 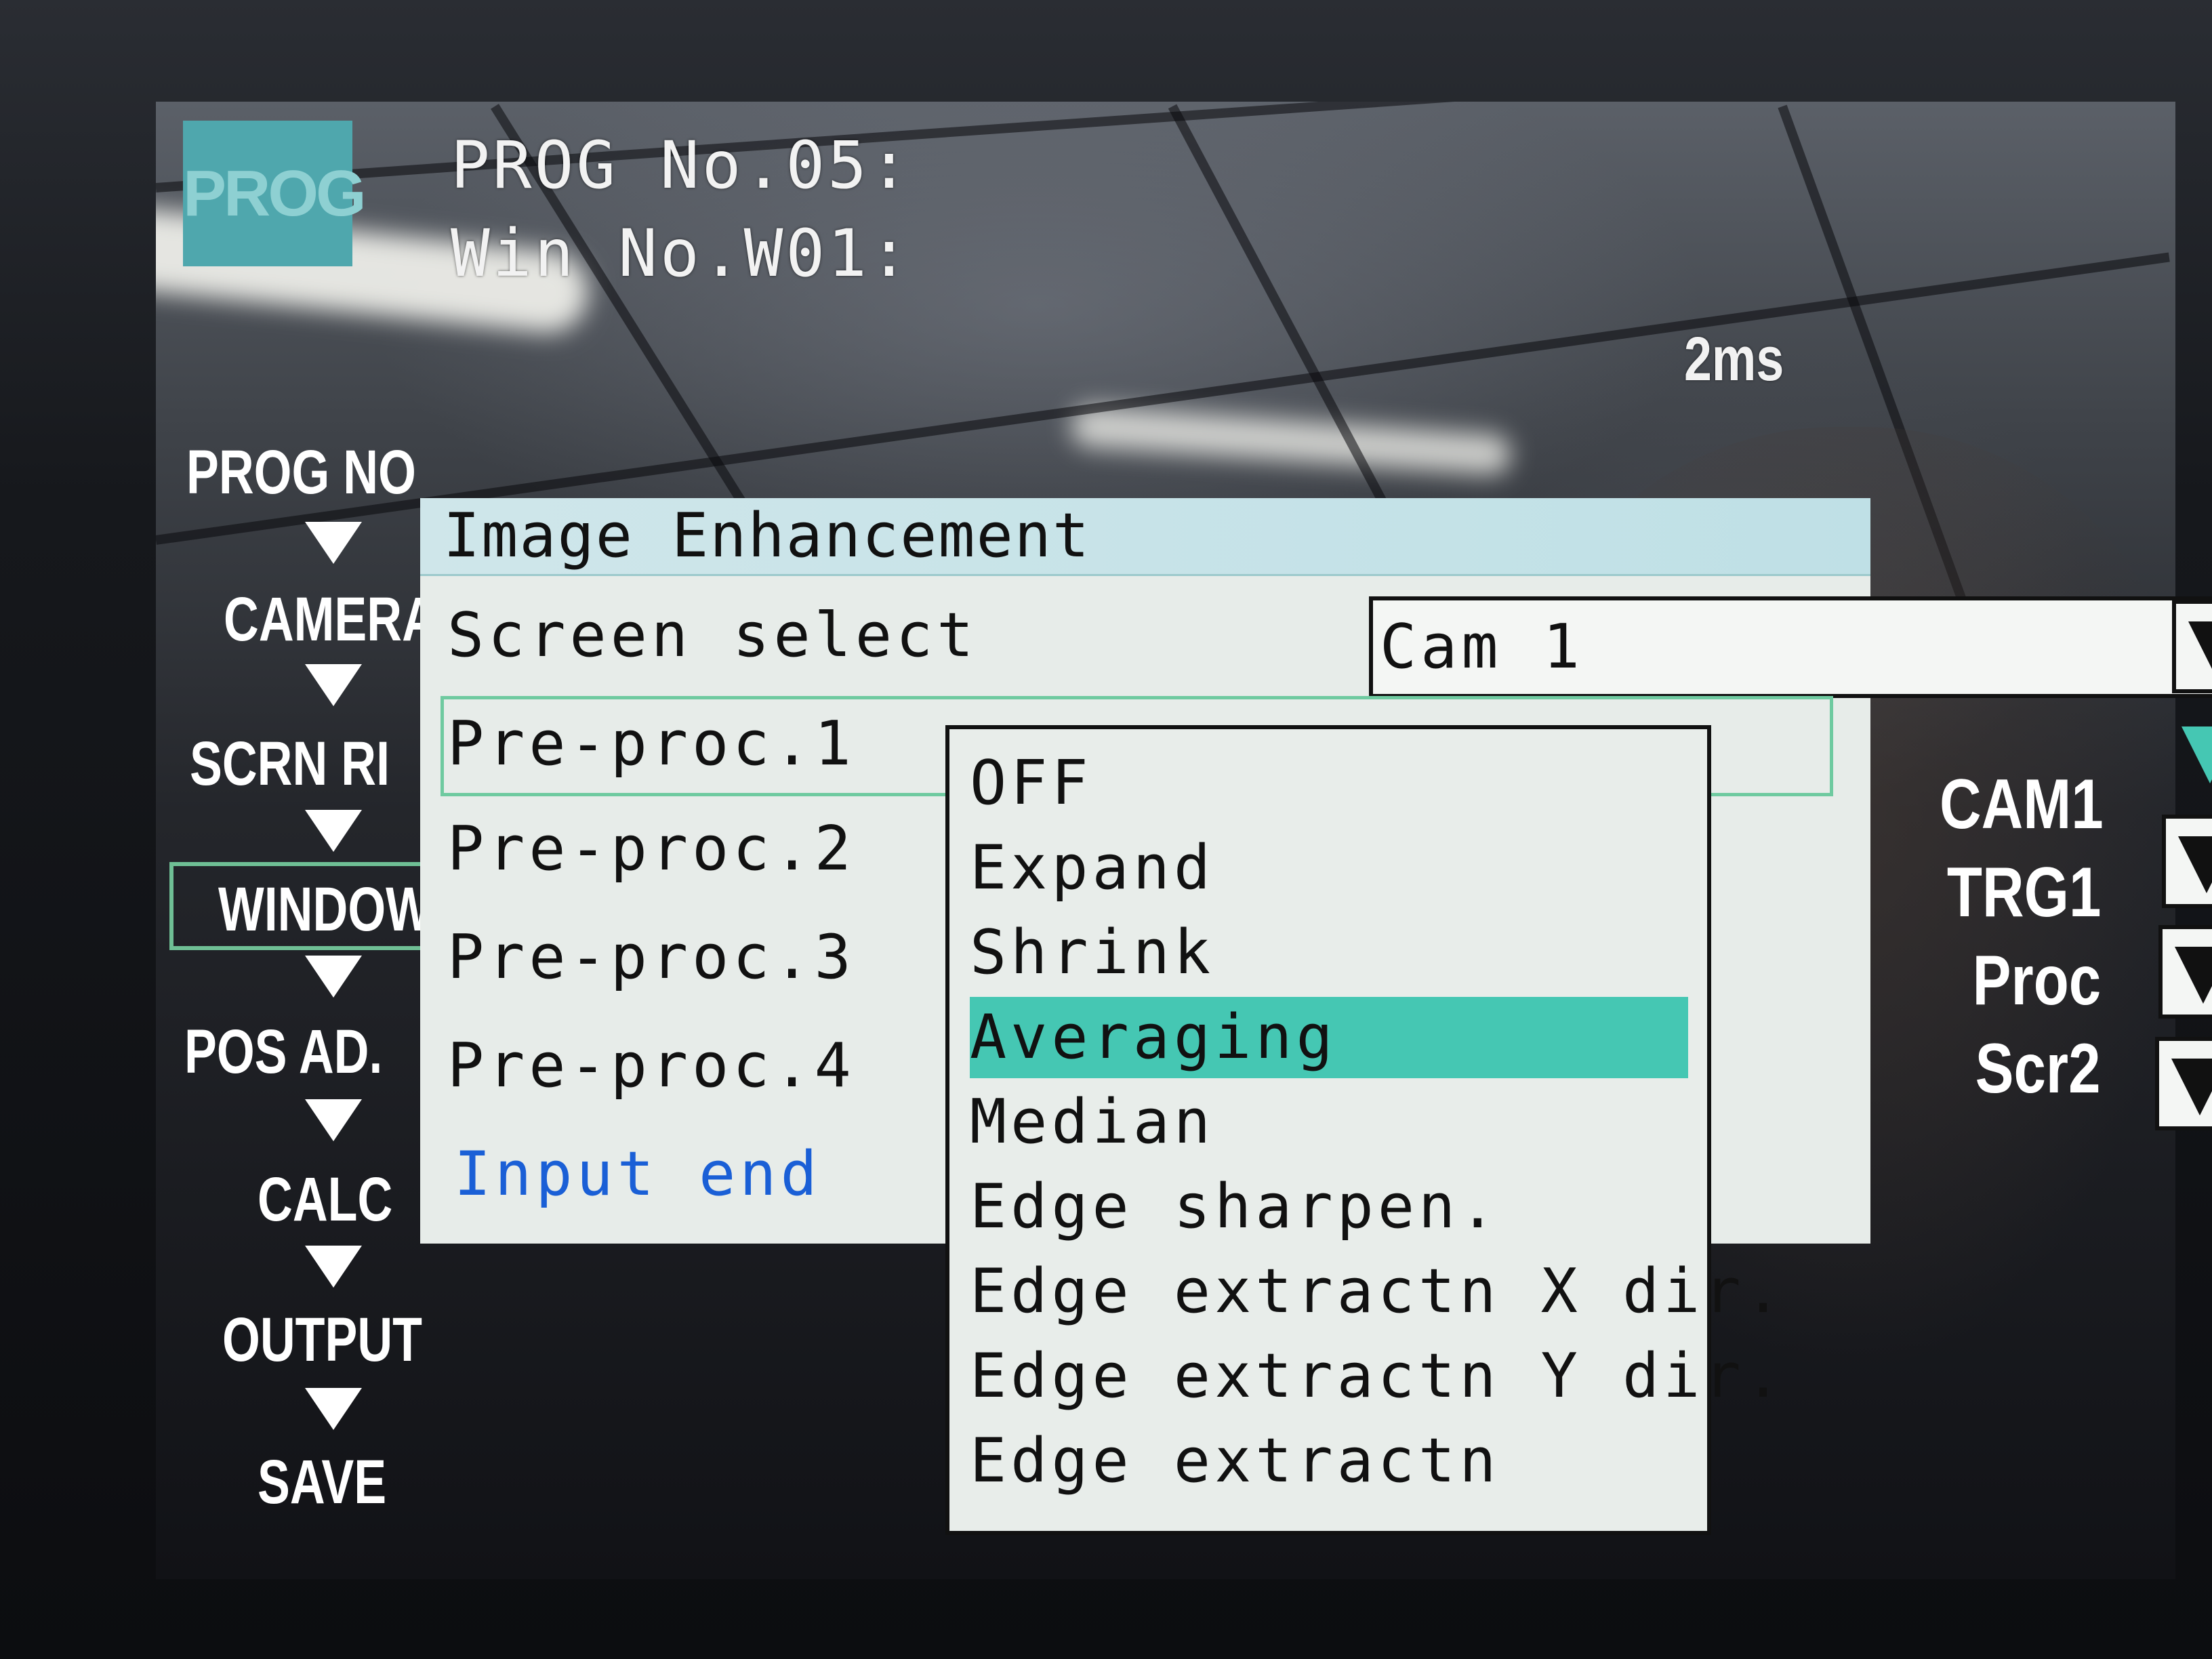 I want to click on flow-step-save: SAVE, so click(x=322, y=1482).